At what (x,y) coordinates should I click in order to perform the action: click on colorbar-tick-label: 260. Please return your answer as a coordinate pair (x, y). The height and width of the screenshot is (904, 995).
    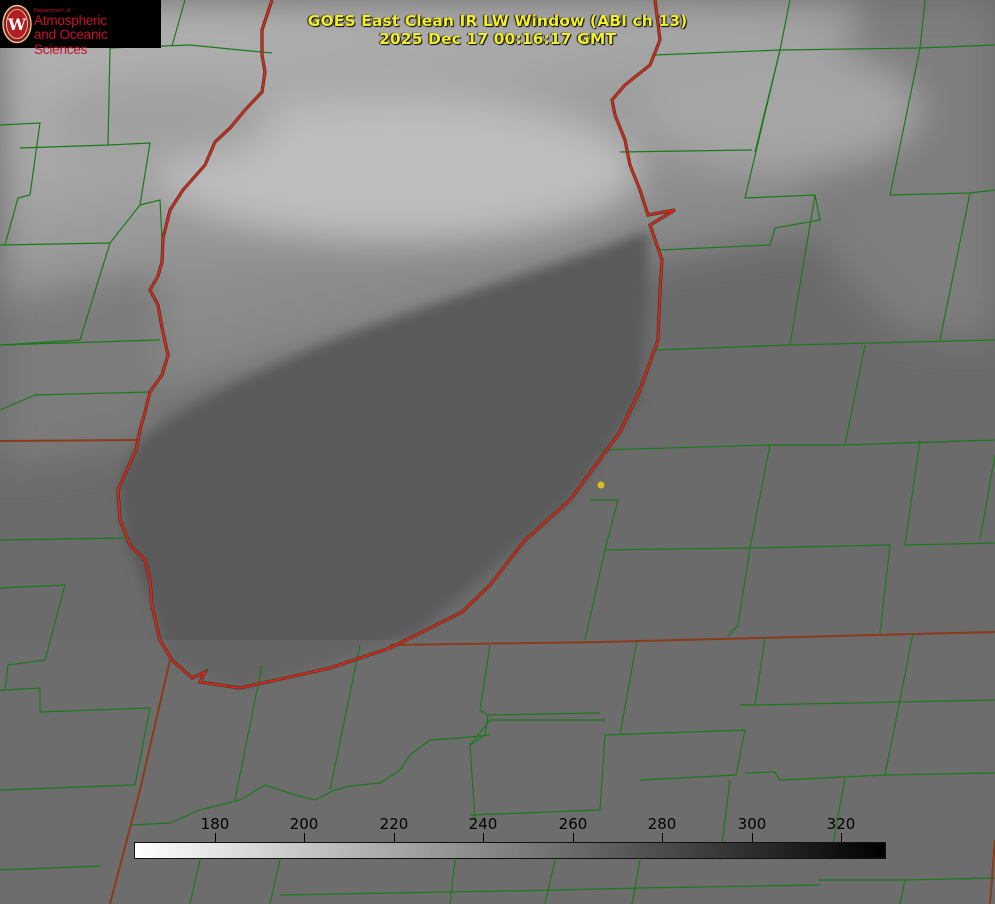
    Looking at the image, I should click on (573, 824).